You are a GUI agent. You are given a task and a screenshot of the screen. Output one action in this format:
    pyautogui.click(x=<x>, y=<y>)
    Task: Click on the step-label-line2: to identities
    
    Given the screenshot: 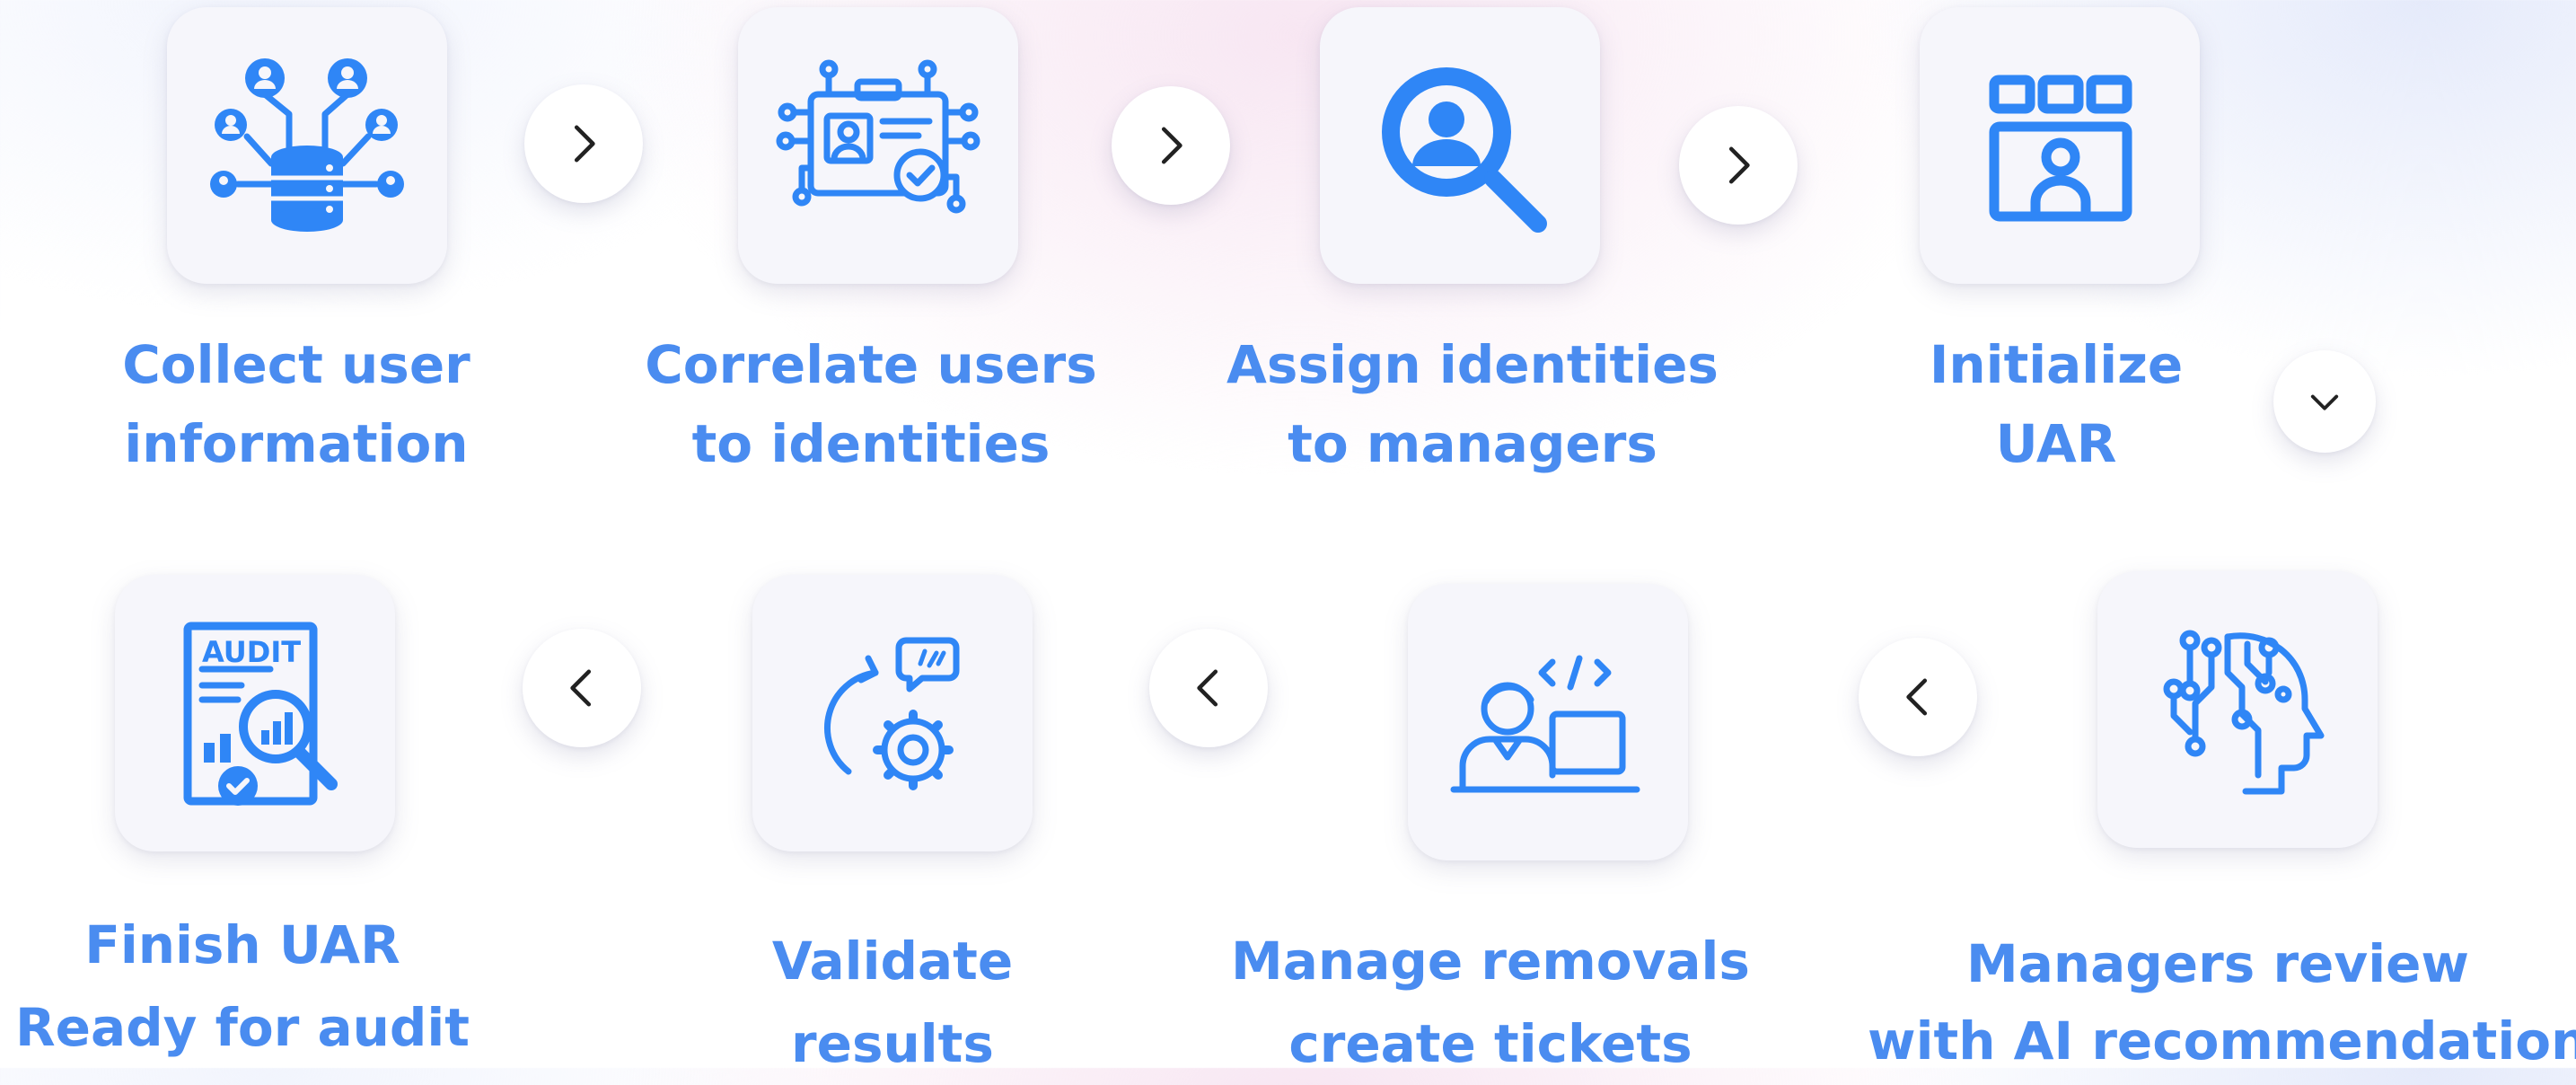 What is the action you would take?
    pyautogui.click(x=871, y=443)
    